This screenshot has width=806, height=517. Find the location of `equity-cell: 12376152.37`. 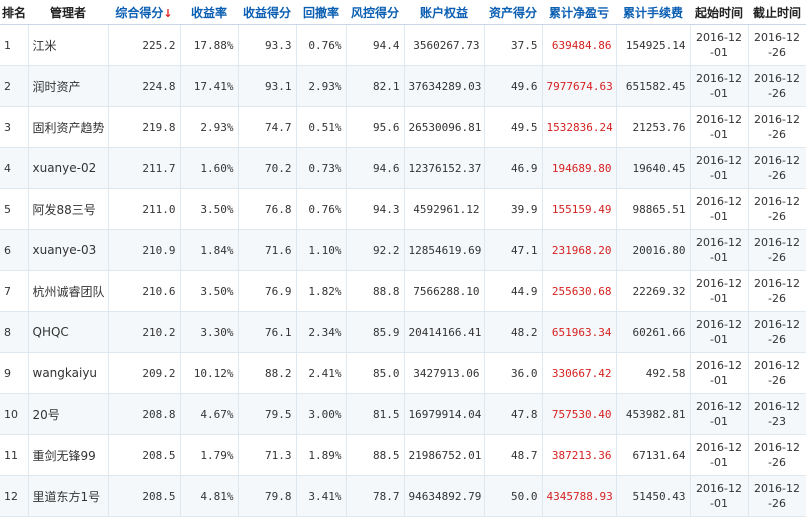

equity-cell: 12376152.37 is located at coordinates (444, 168).